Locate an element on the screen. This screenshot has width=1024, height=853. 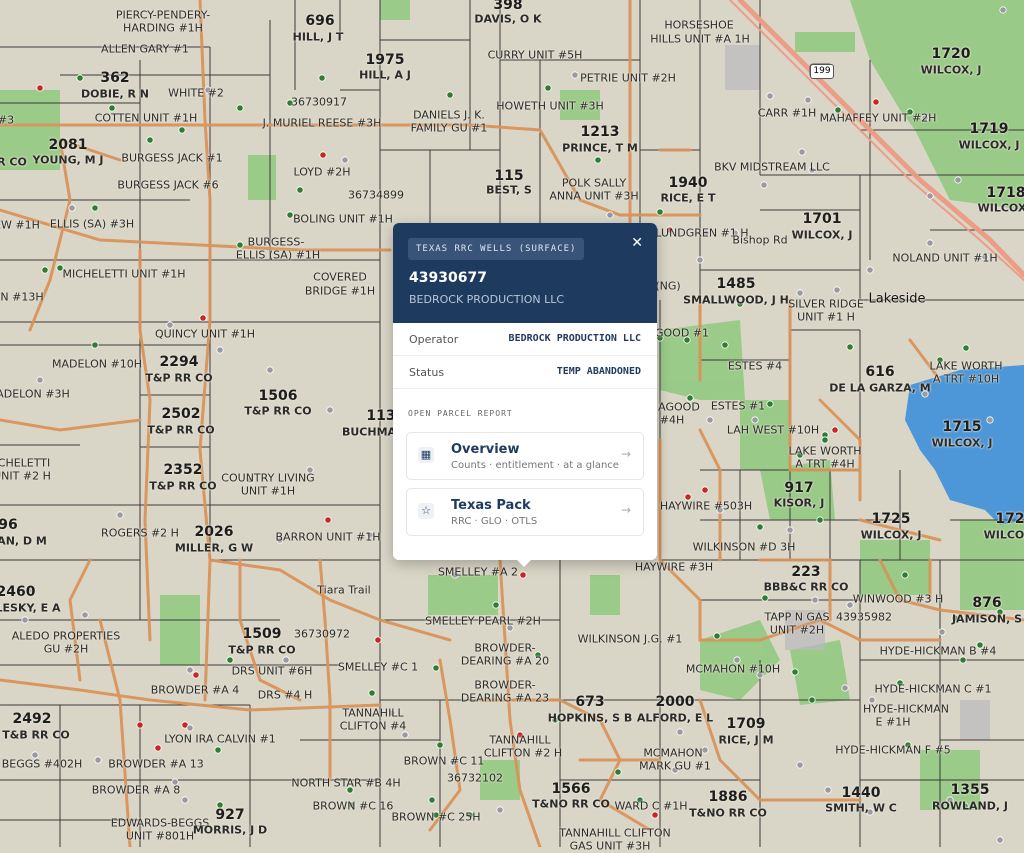
texas-pack-card: ☆ Texas Pack RRC · GLO · OTLS → is located at coordinates (525, 512).